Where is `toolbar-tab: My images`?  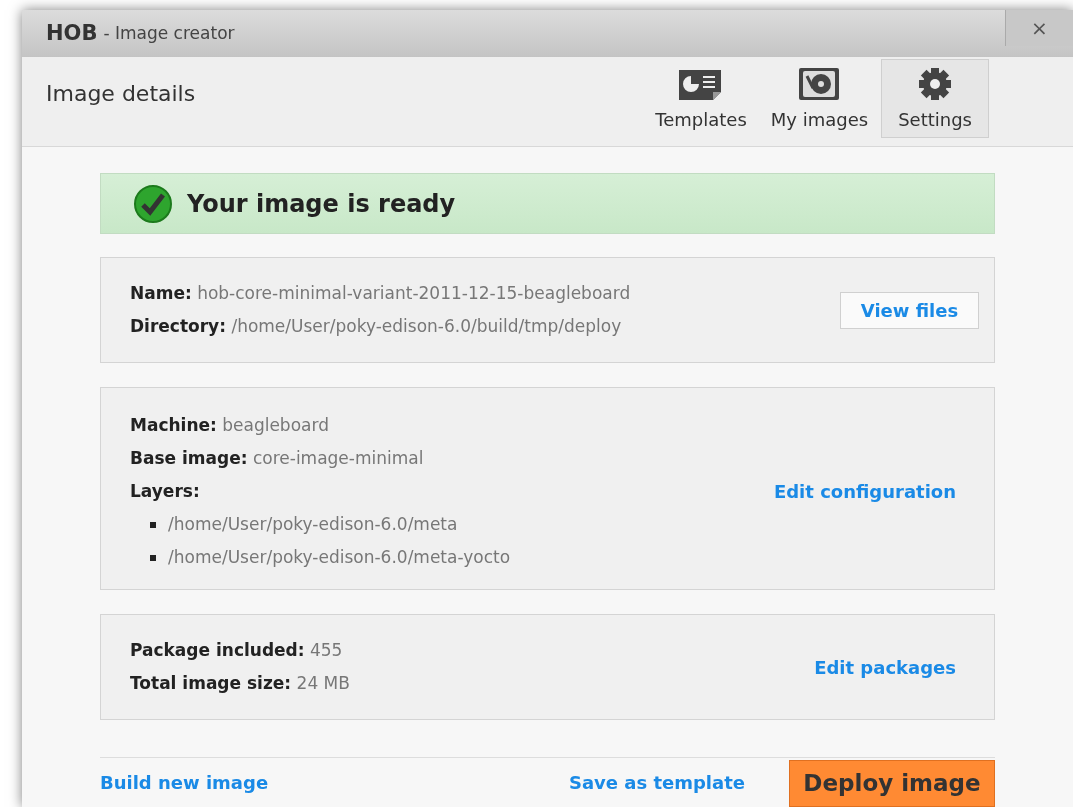
toolbar-tab: My images is located at coordinates (819, 98).